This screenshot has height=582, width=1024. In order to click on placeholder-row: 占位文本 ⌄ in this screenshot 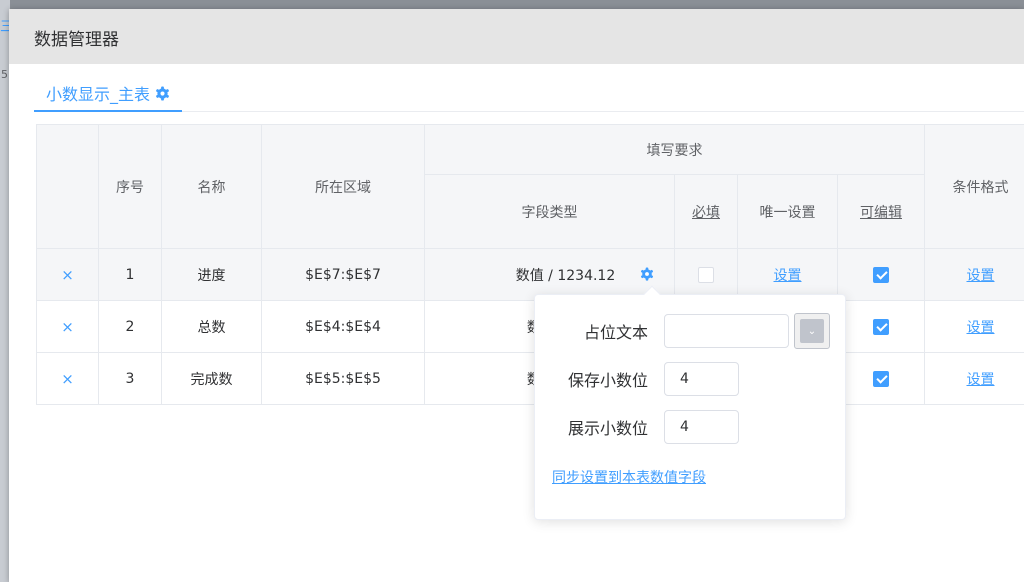, I will do `click(682, 331)`.